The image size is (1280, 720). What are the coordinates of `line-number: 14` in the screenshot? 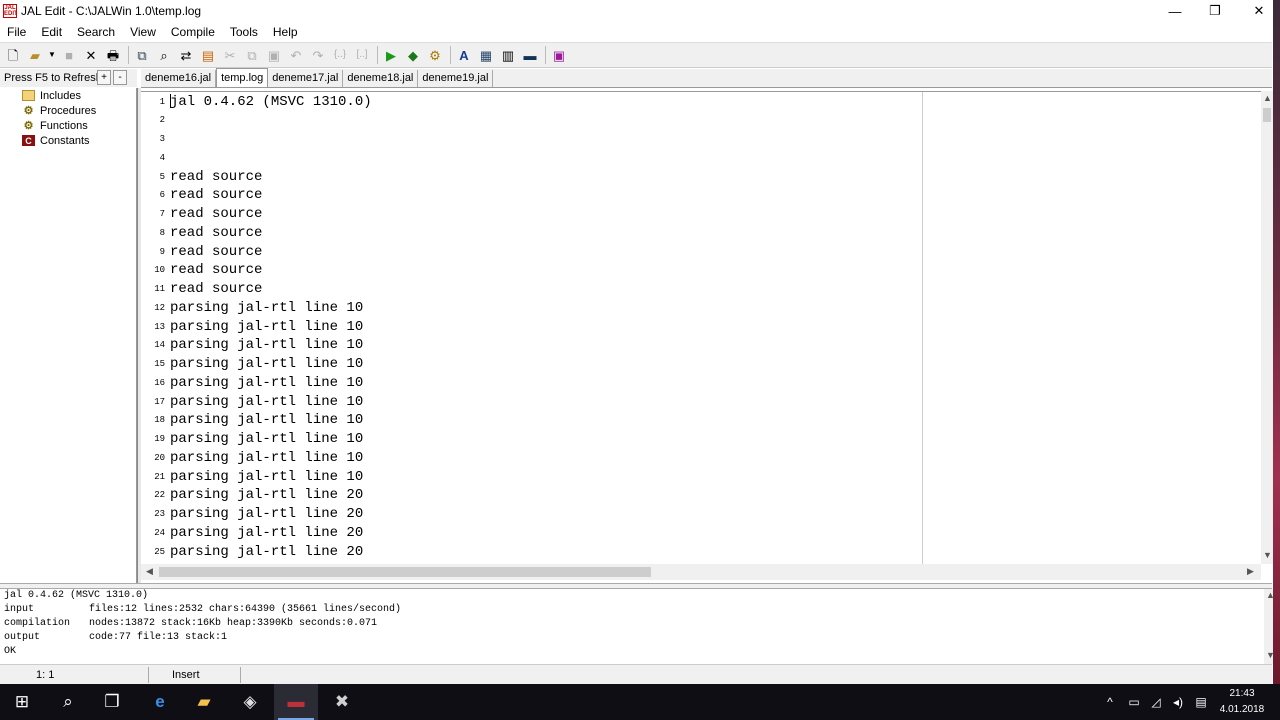 It's located at (159, 345).